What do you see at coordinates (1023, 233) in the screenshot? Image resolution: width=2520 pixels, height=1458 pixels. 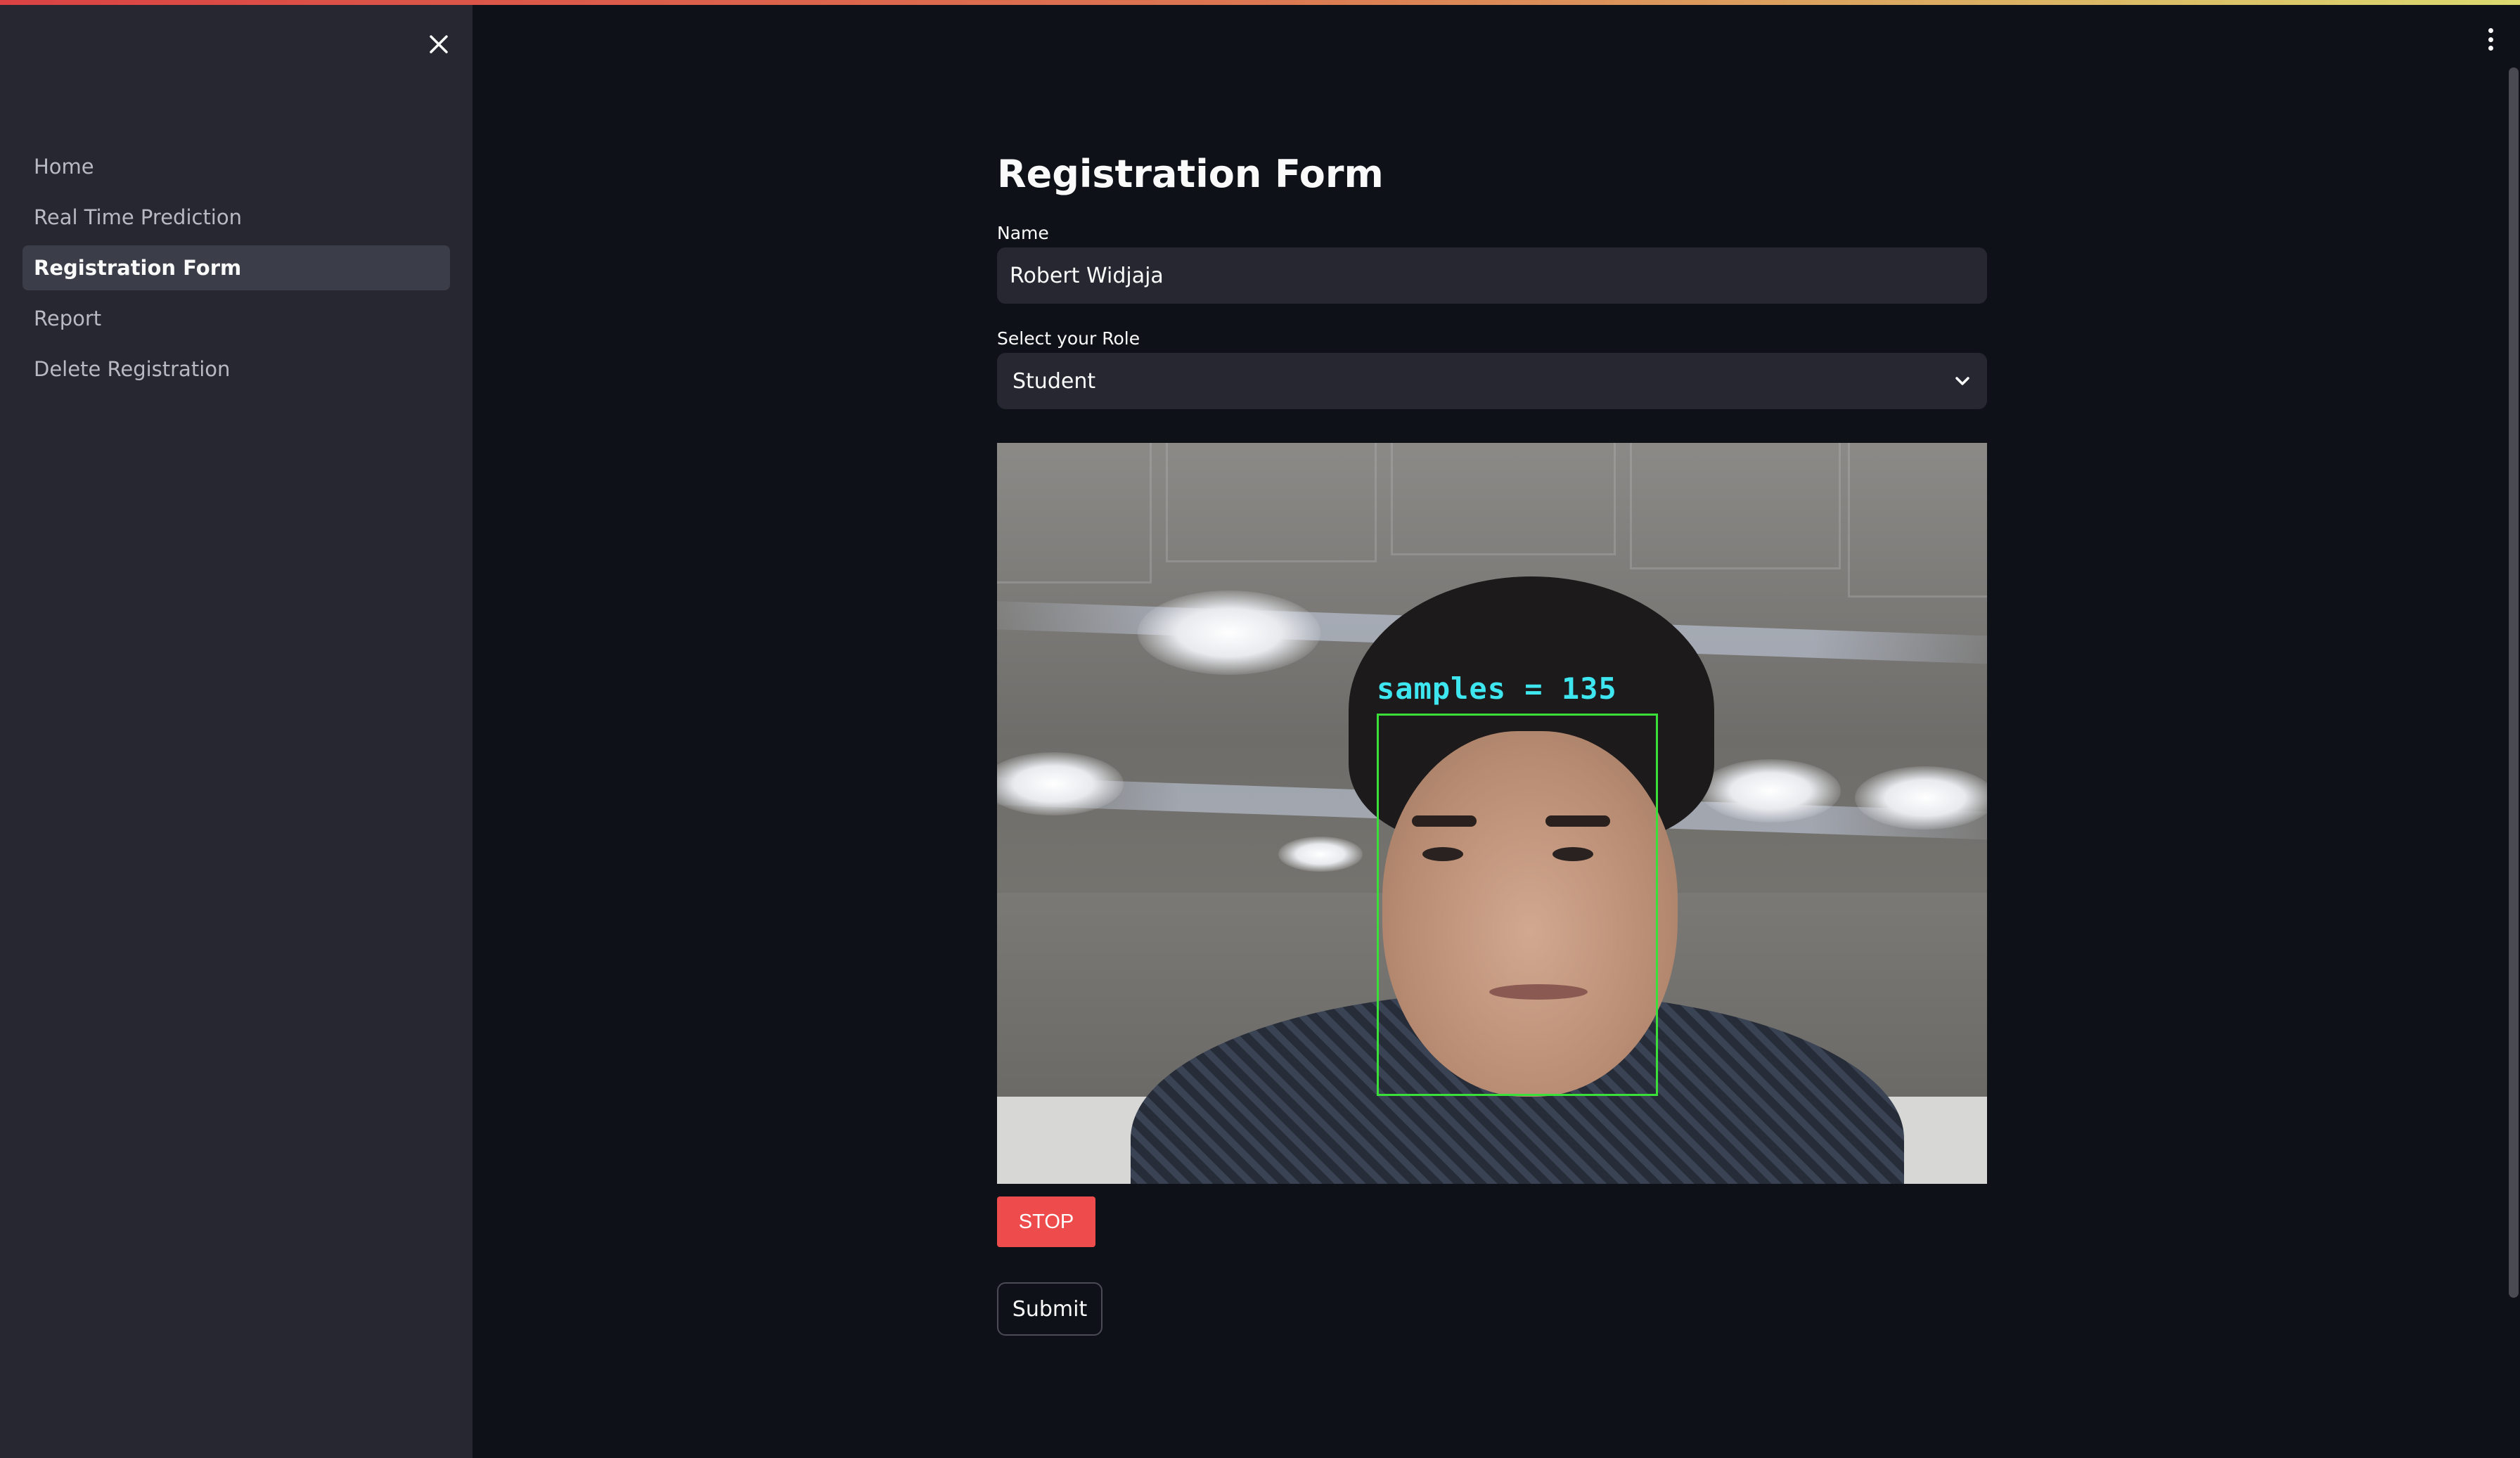 I see `name-label: Name` at bounding box center [1023, 233].